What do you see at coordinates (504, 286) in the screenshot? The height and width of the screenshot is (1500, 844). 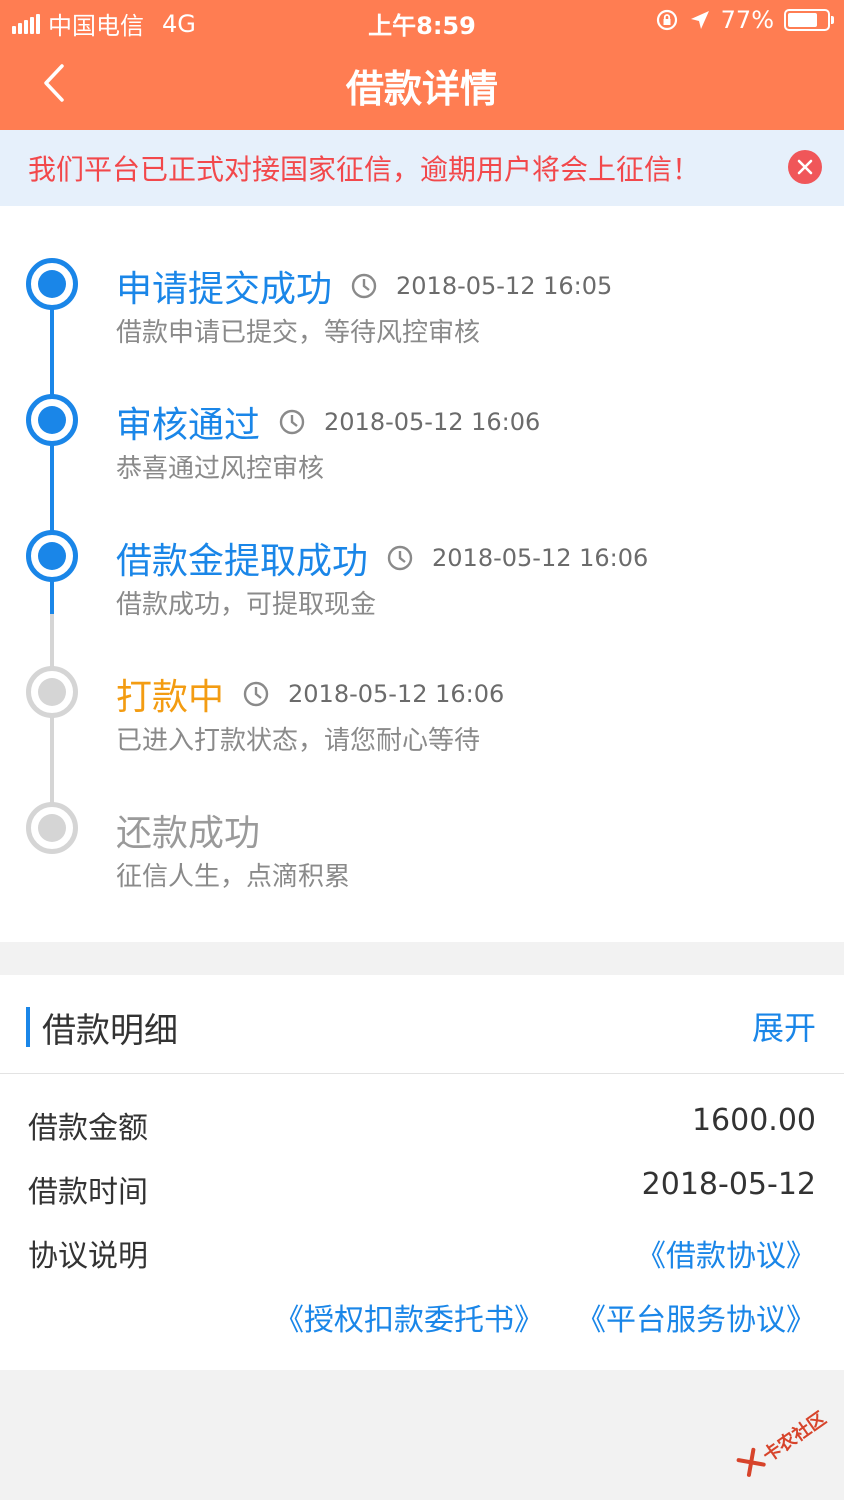 I see `step-time: 2018-05-12 16:05` at bounding box center [504, 286].